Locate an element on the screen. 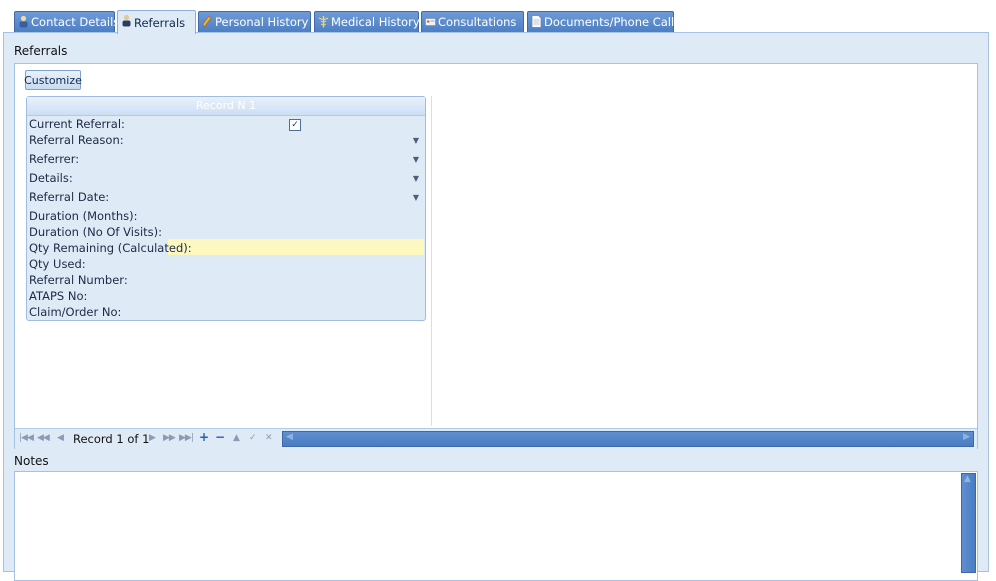 The image size is (996, 581). tab-label: Documents/Phone Calls is located at coordinates (612, 22).